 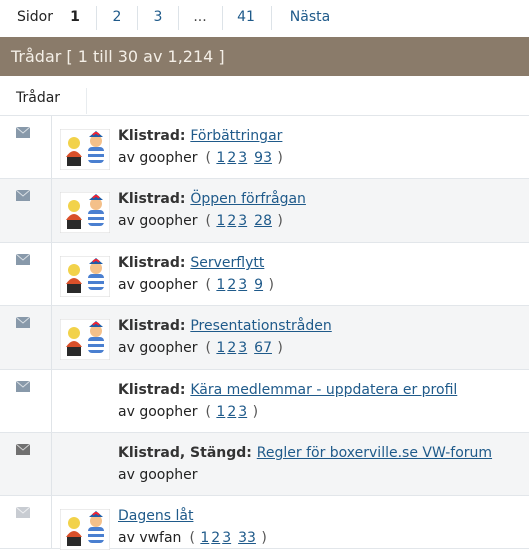 I want to click on thread-title-link: Kära medlemmar - uppdatera er profil, so click(x=323, y=390).